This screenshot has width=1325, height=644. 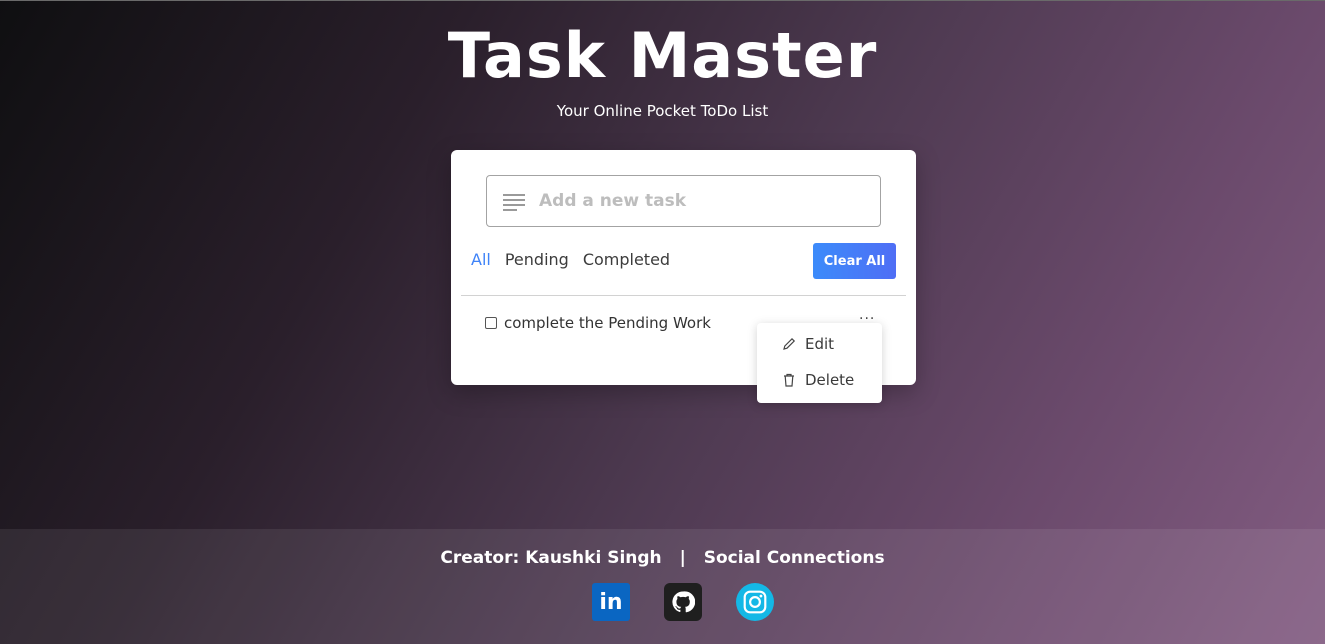 I want to click on divider, so click(x=683, y=295).